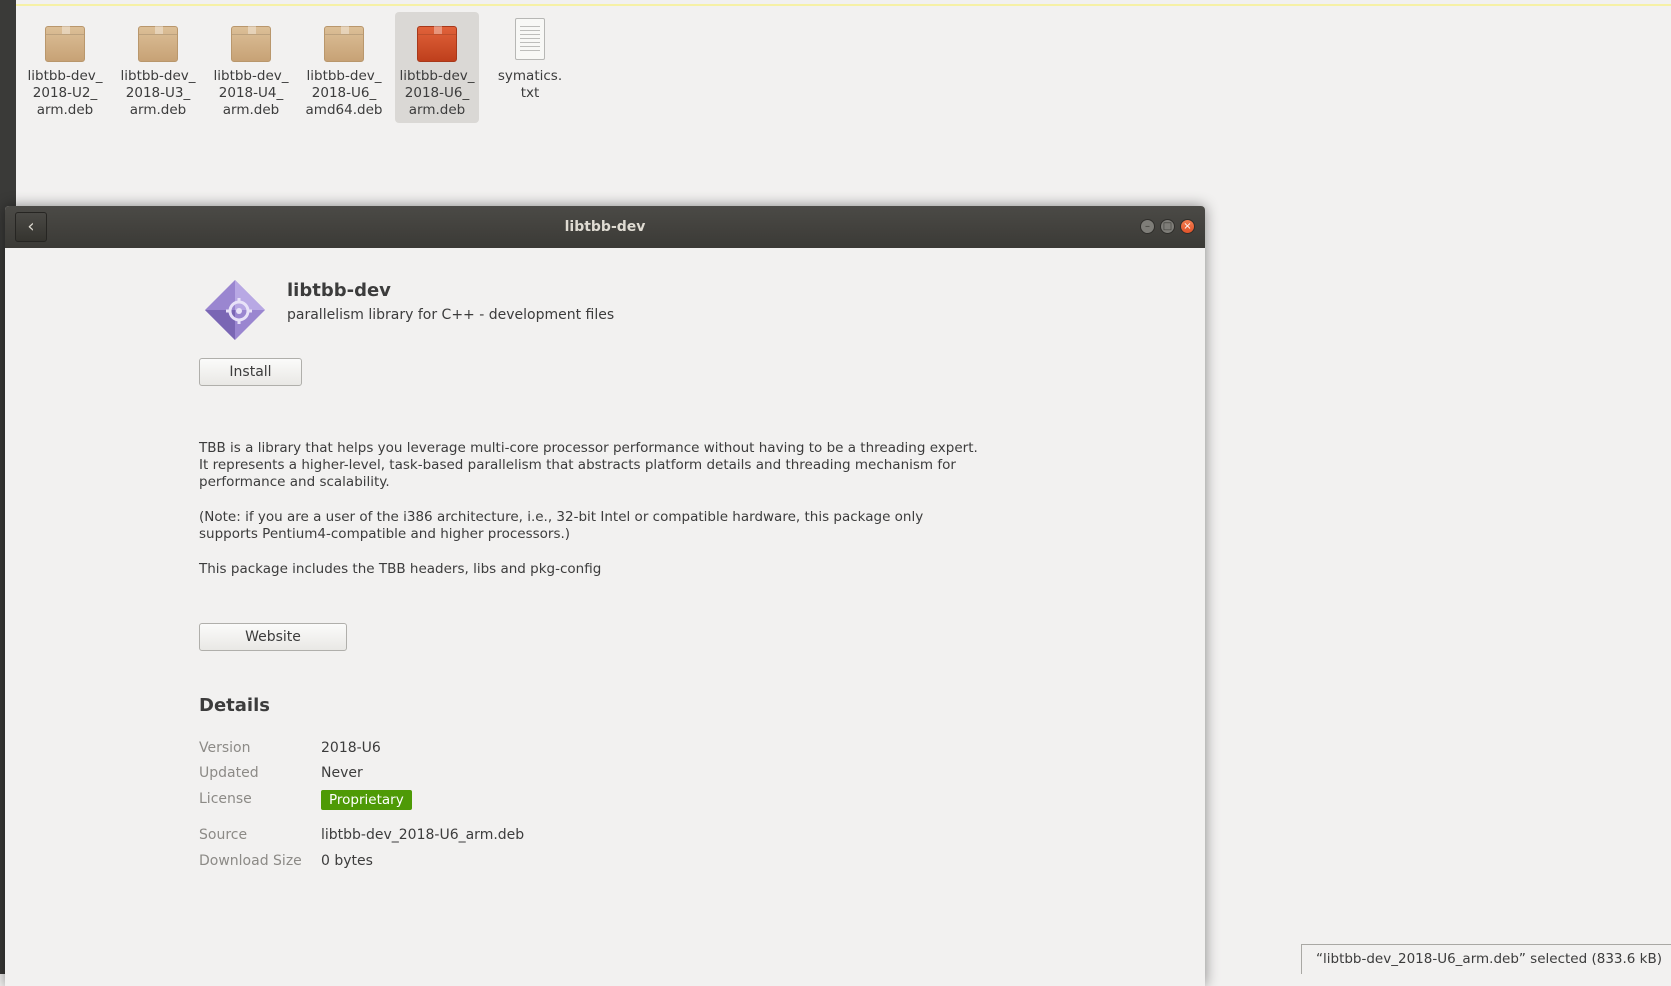 This screenshot has height=986, width=1671. Describe the element at coordinates (235, 310) in the screenshot. I see `package-app-icon` at that location.